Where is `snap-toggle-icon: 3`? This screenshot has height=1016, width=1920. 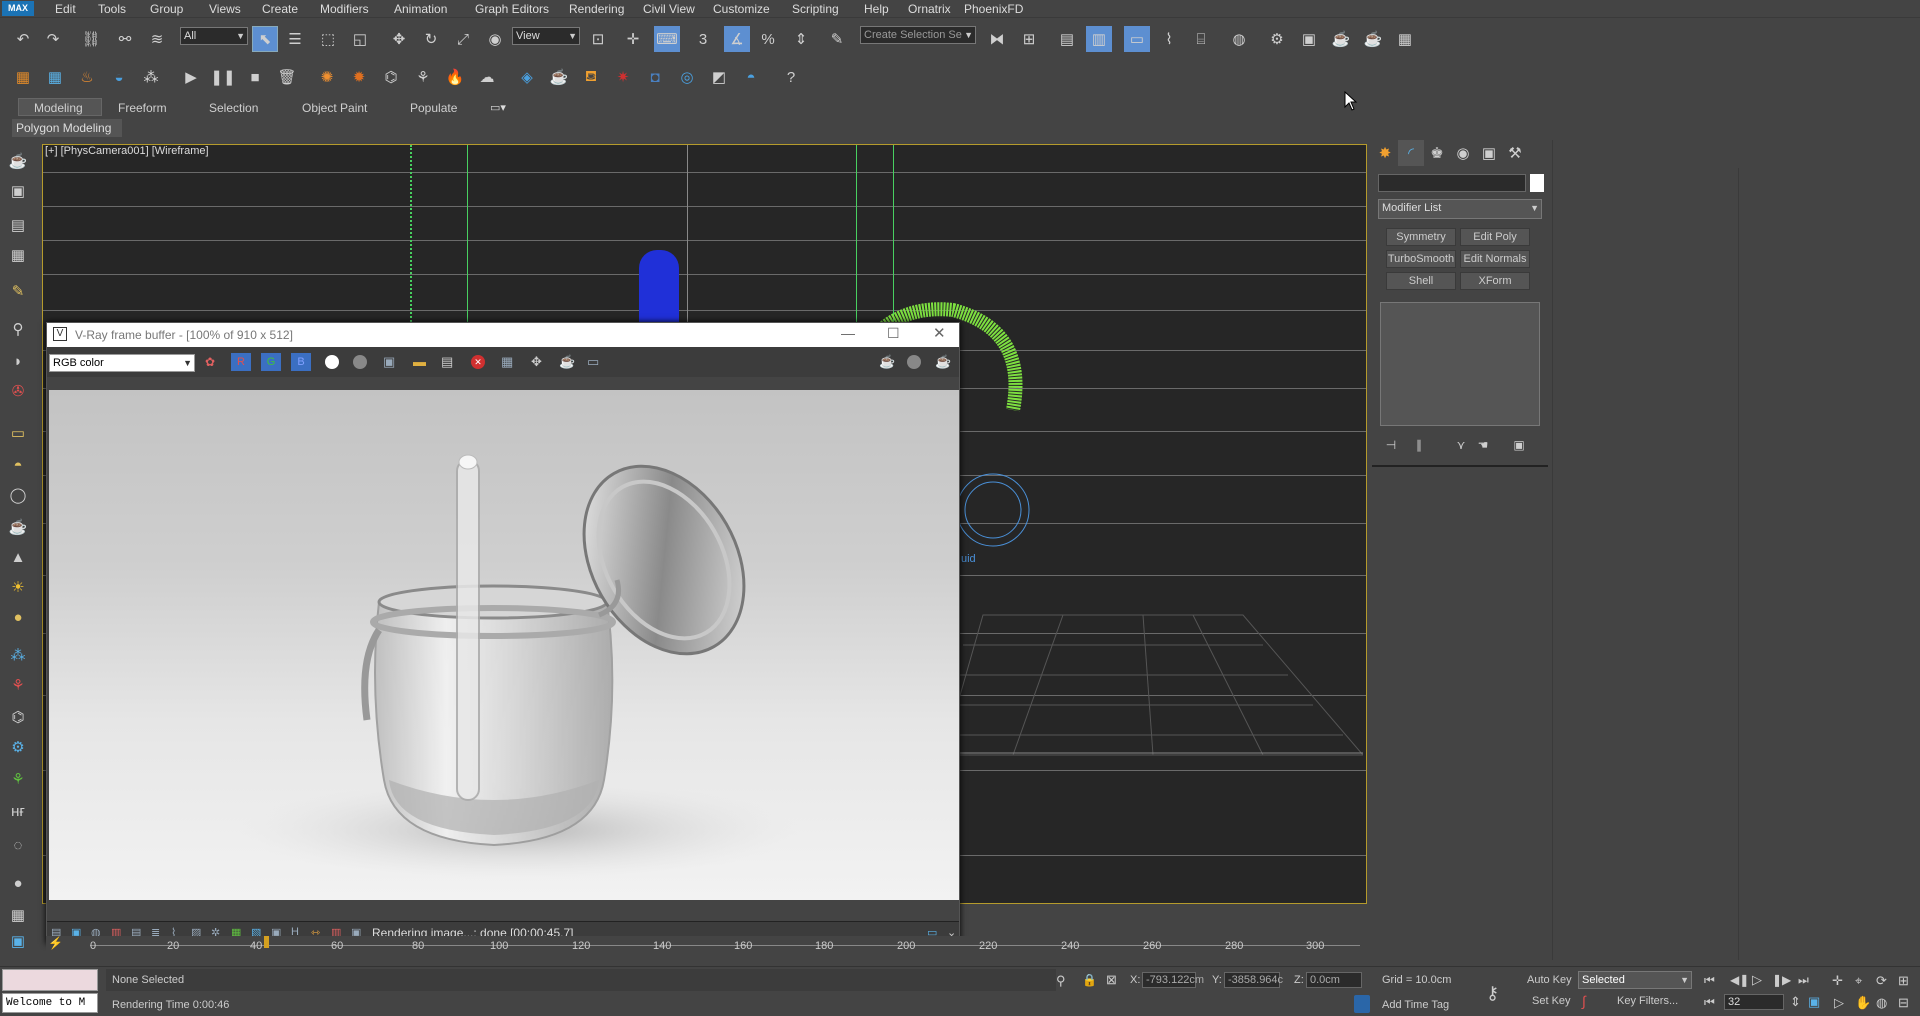
snap-toggle-icon: 3 is located at coordinates (703, 39).